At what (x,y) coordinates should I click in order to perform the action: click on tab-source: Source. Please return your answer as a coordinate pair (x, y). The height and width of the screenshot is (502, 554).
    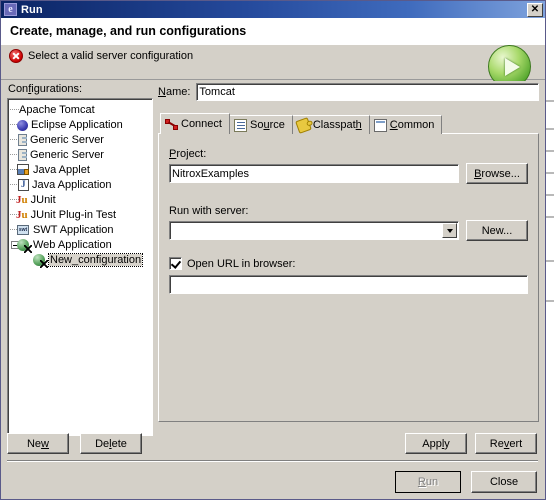
    Looking at the image, I should click on (260, 124).